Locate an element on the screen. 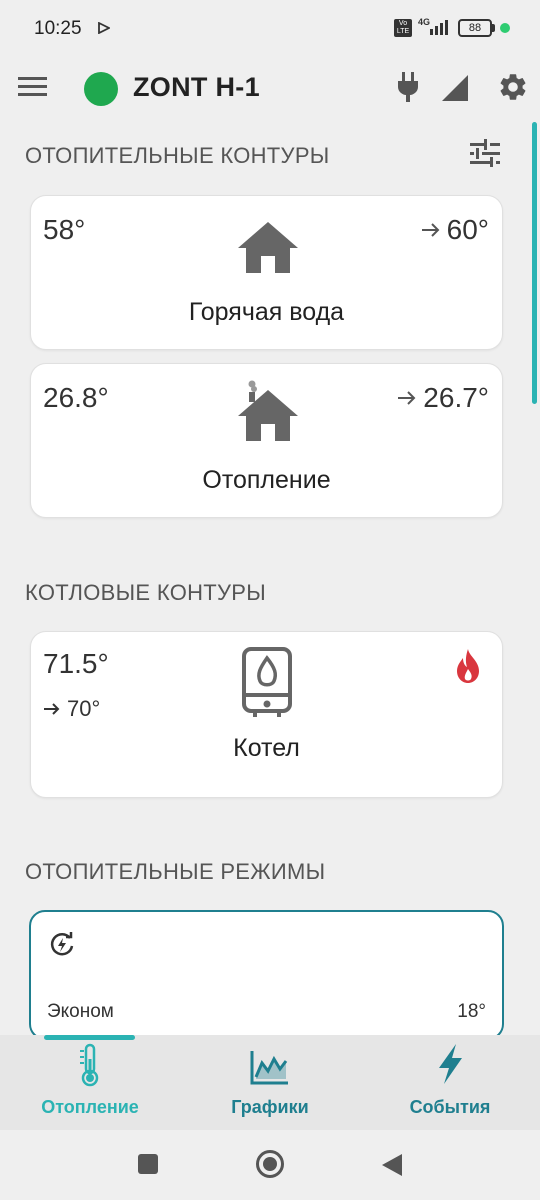  nav-tab-heating: Отопление is located at coordinates (90, 1085).